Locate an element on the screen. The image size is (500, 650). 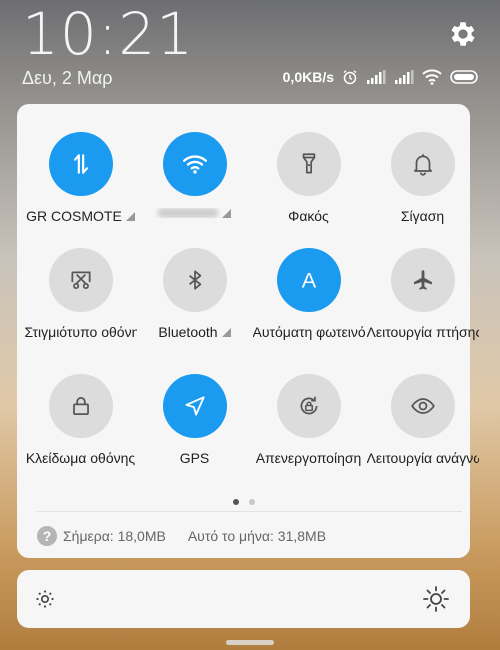
redacted-network-name is located at coordinates (188, 213).